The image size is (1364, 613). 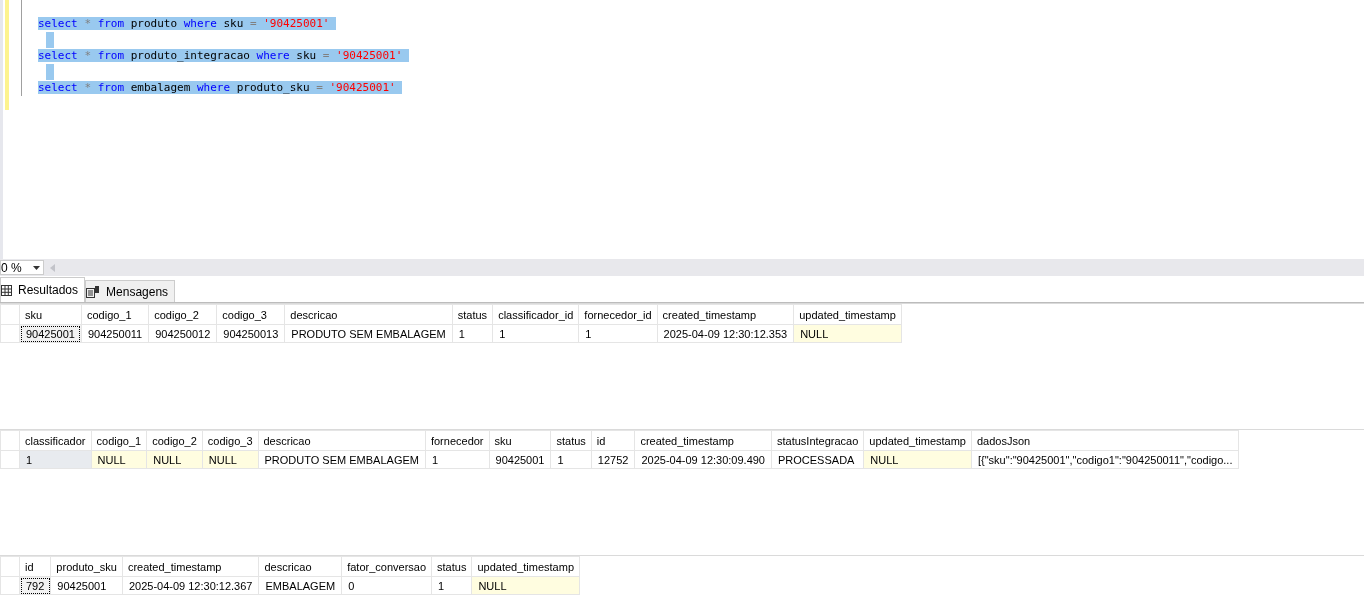 I want to click on table-cell: 0, so click(x=386, y=585).